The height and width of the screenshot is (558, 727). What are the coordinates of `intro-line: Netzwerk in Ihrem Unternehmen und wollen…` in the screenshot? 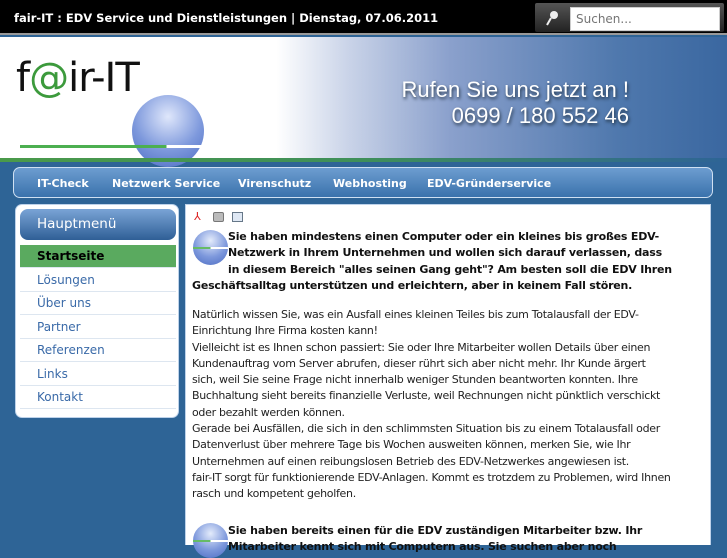 It's located at (445, 253).